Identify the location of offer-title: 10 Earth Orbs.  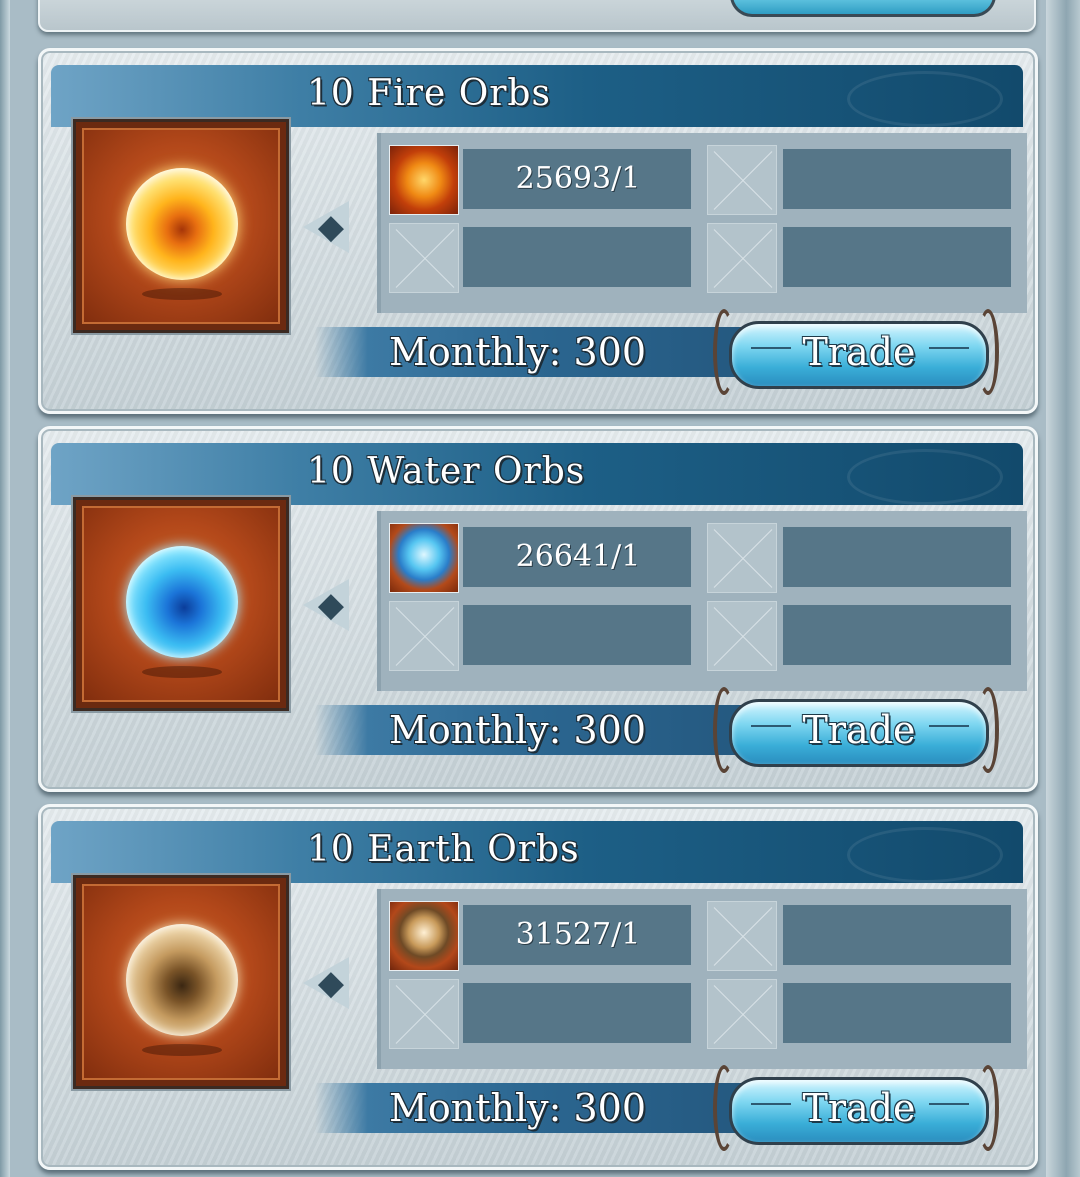
(443, 849).